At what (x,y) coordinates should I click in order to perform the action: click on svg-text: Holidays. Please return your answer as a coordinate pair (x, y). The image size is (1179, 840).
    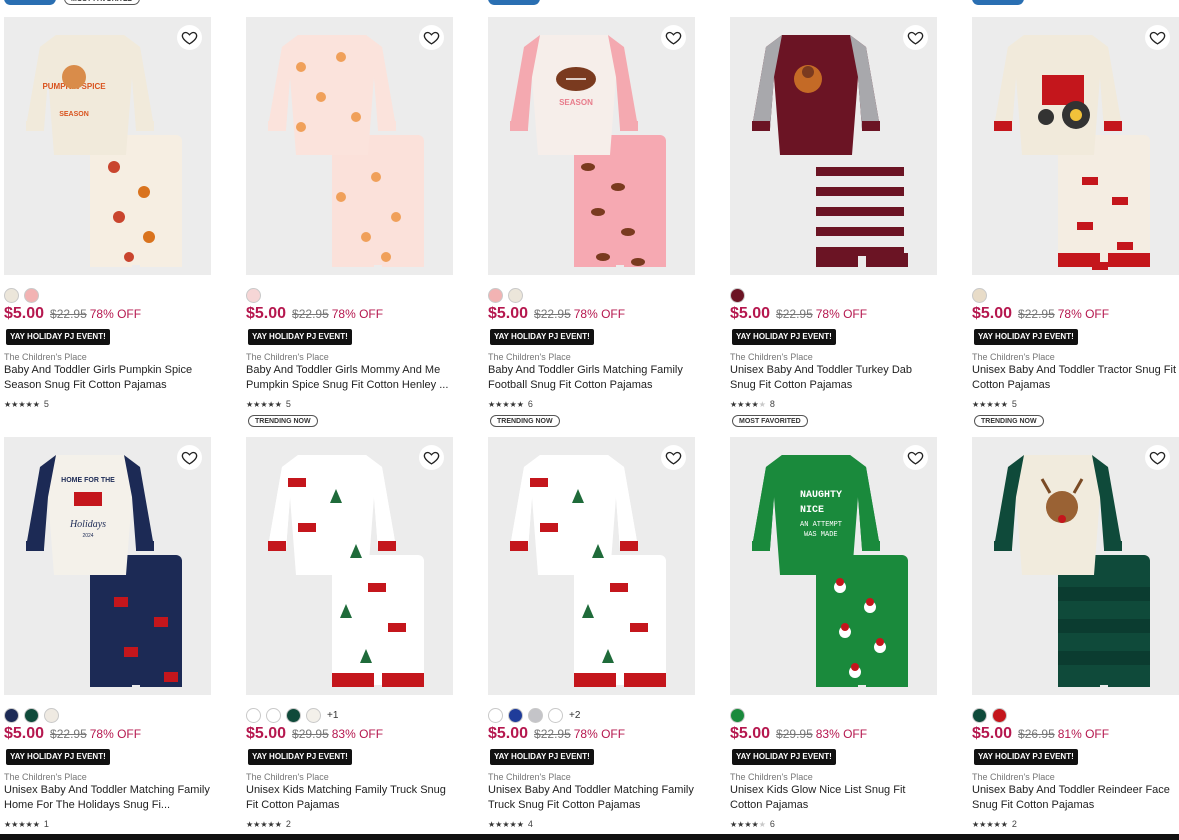
    Looking at the image, I should click on (87, 524).